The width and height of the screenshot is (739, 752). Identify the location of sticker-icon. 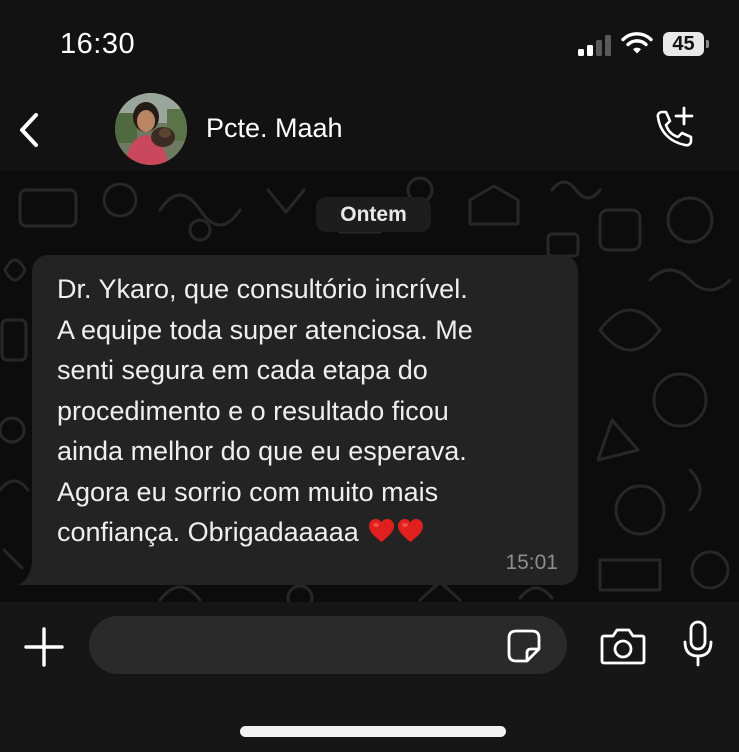
(524, 646).